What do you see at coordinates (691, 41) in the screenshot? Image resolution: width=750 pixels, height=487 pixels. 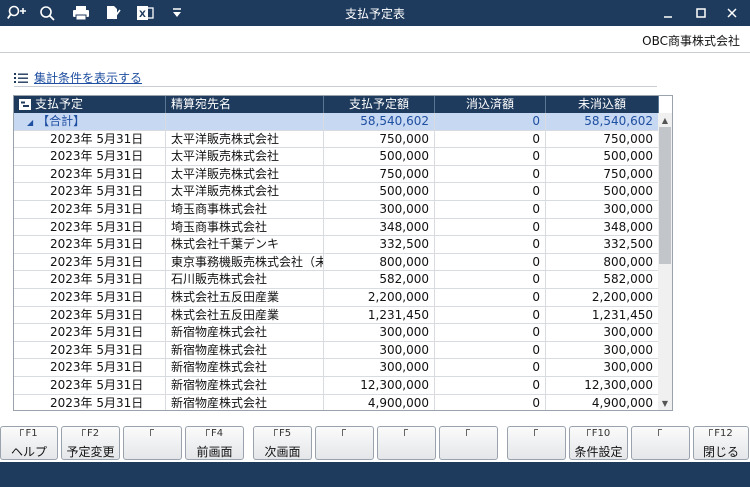 I see `company-name: OBC商事株式会社` at bounding box center [691, 41].